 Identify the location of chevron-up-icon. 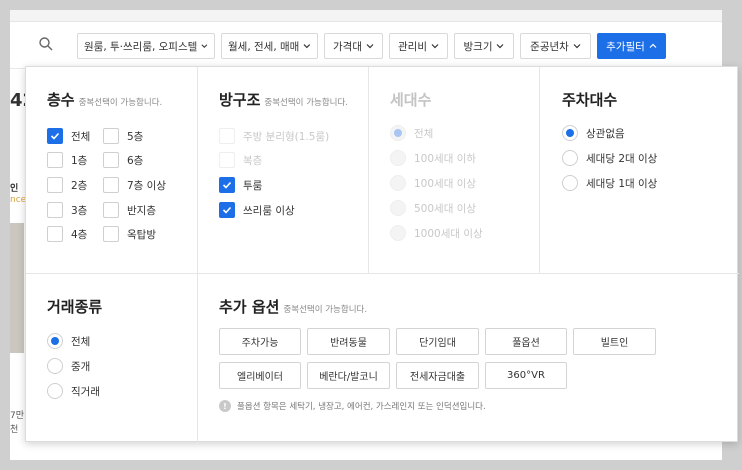
(653, 45).